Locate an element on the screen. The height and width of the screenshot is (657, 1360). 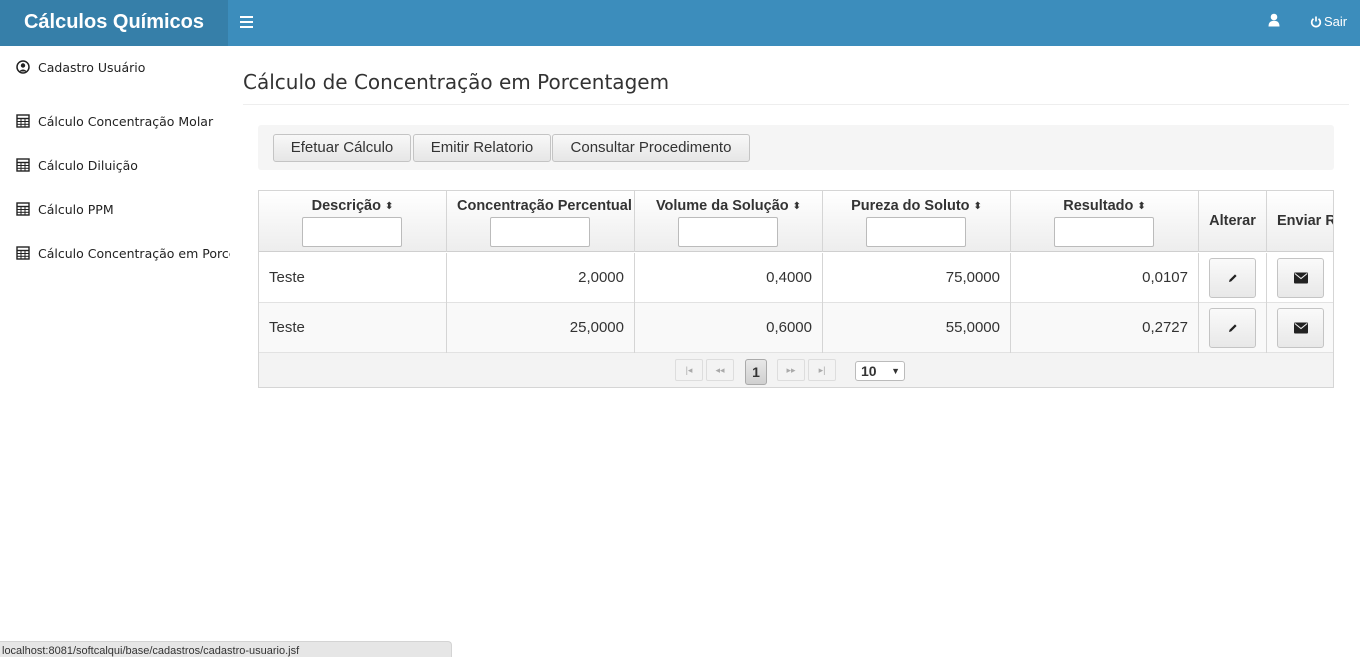
column-header-alterar: Alterar is located at coordinates (1233, 221).